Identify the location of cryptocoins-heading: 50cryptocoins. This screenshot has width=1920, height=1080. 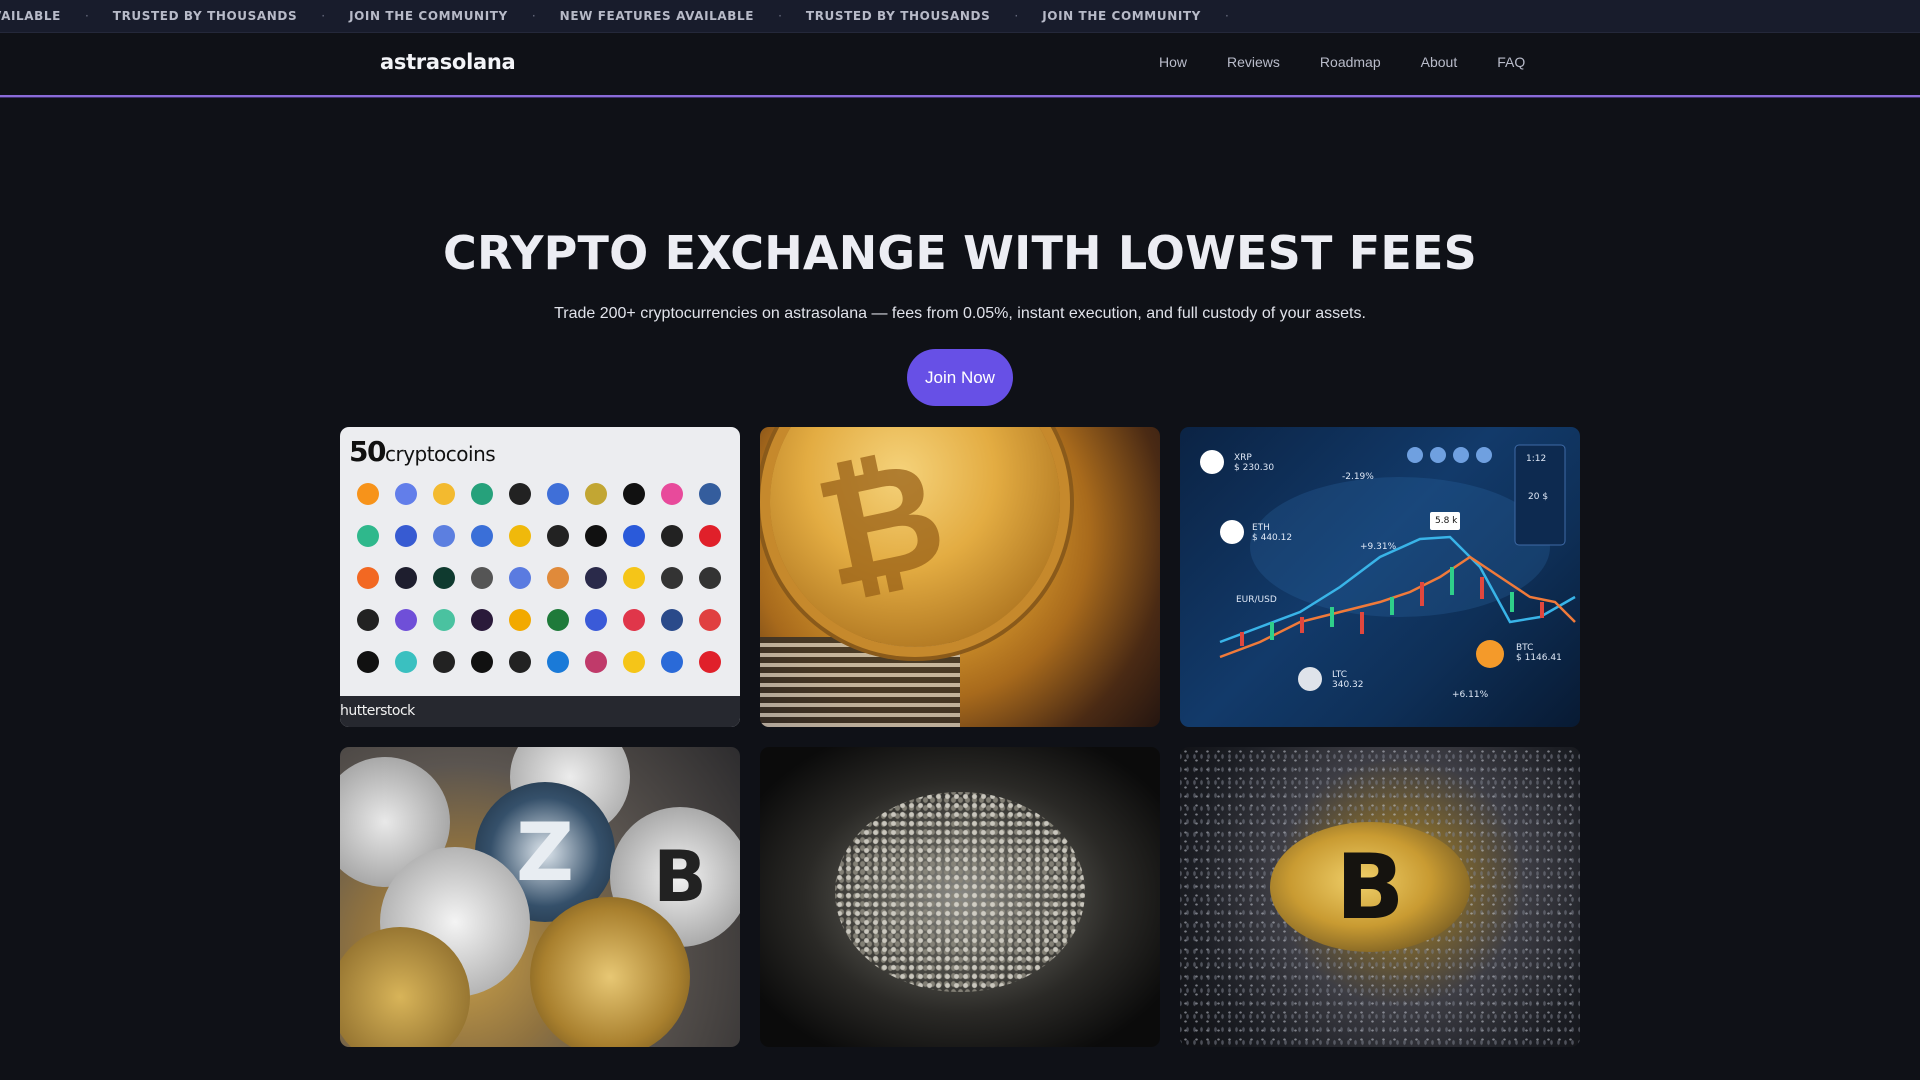
(422, 451).